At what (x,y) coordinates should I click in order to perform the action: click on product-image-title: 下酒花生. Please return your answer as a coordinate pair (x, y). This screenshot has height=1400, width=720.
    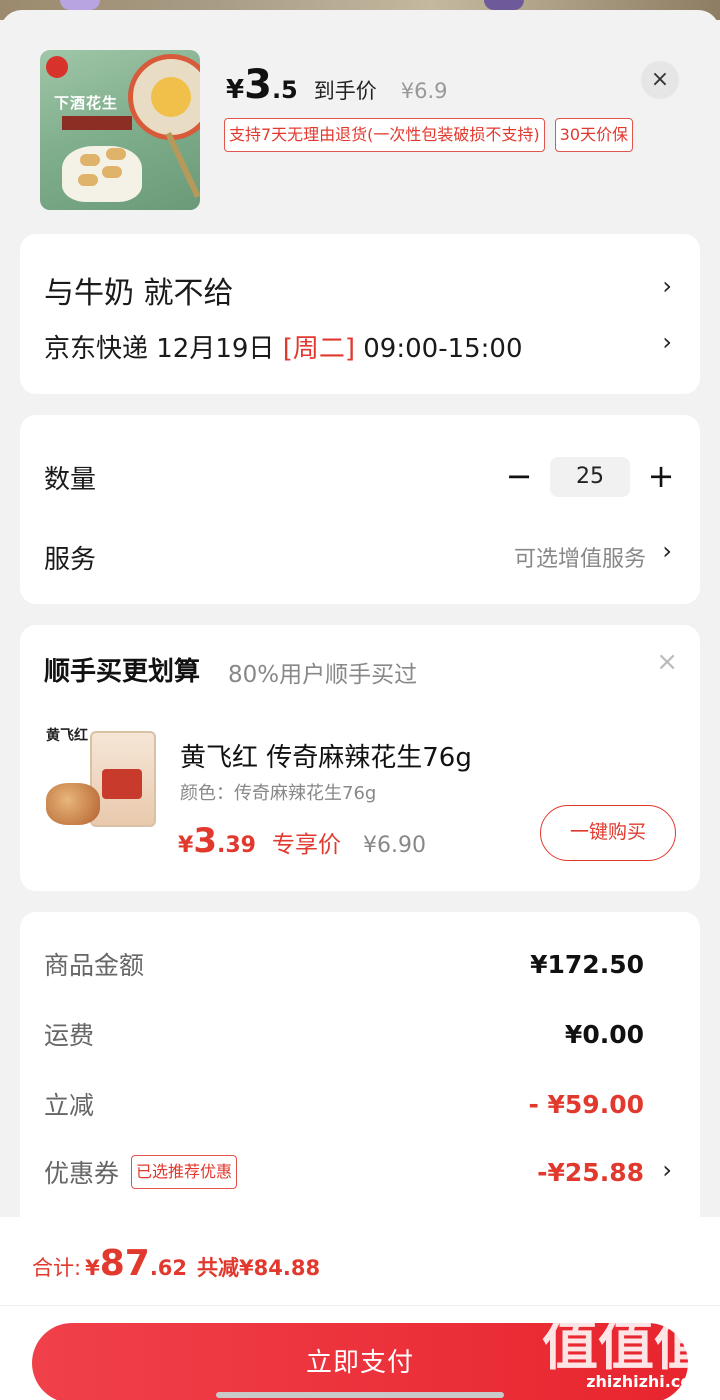
    Looking at the image, I should click on (86, 103).